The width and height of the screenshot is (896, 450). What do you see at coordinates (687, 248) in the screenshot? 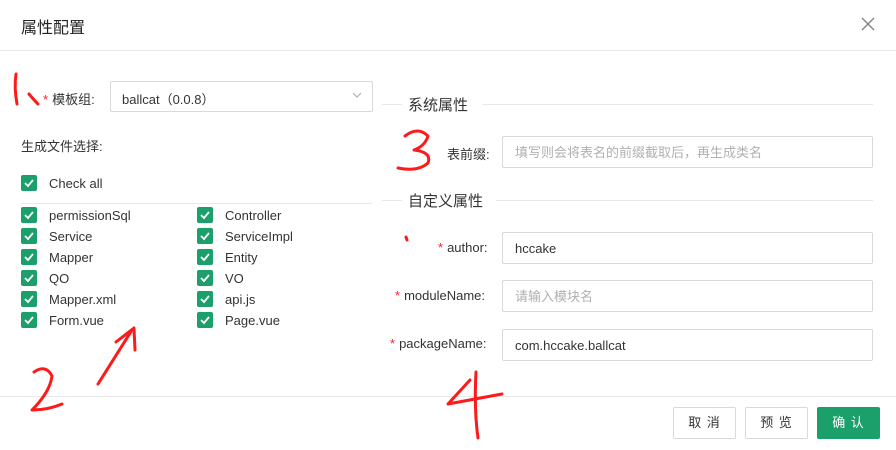
I see `author-input` at bounding box center [687, 248].